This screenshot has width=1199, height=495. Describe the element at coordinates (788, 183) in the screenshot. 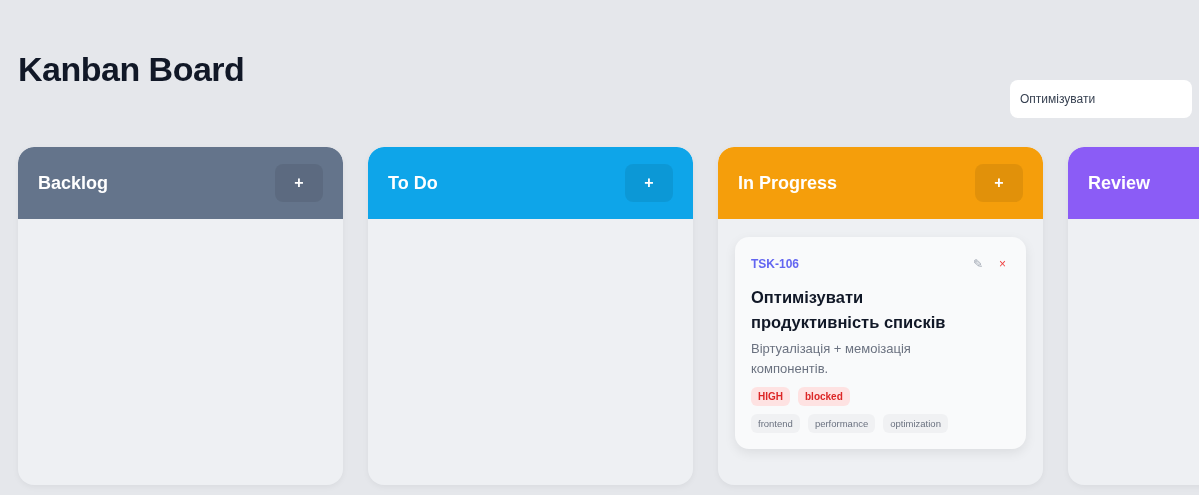

I see `column-title: In Progress` at that location.